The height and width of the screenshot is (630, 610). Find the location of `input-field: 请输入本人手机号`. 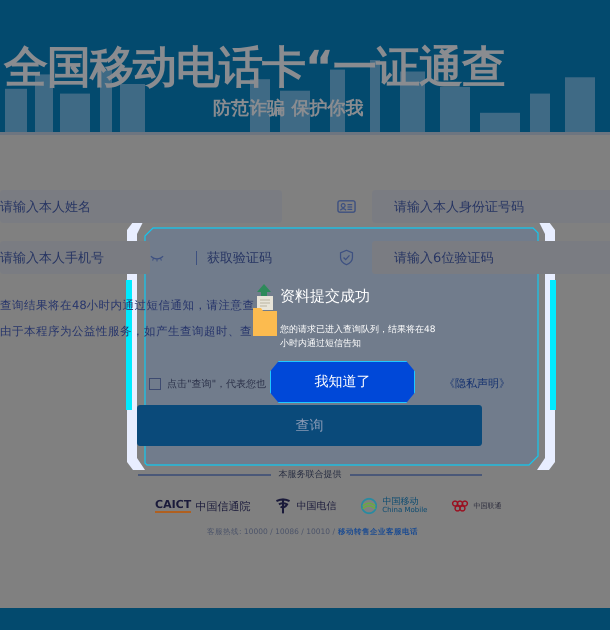

input-field: 请输入本人手机号 is located at coordinates (75, 257).